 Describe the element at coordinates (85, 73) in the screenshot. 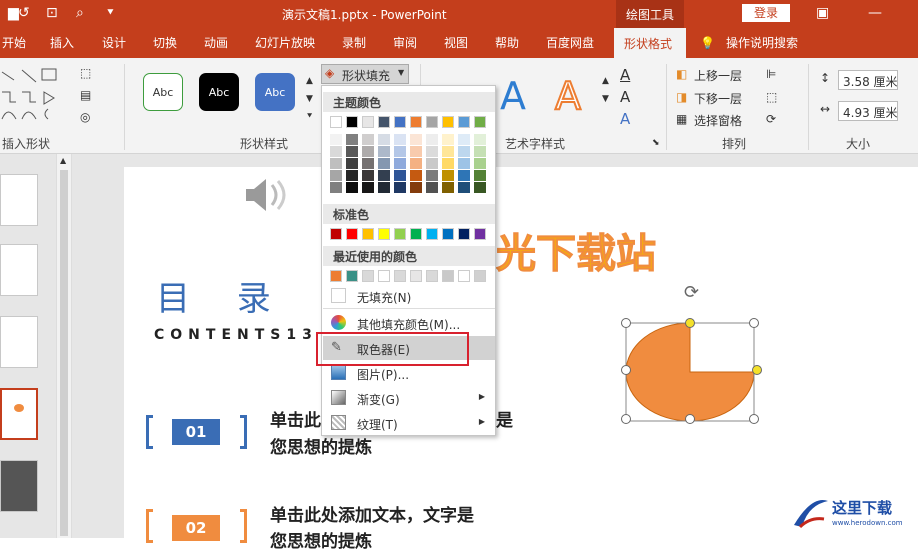

I see `edit-shape-icon: ⬚` at that location.